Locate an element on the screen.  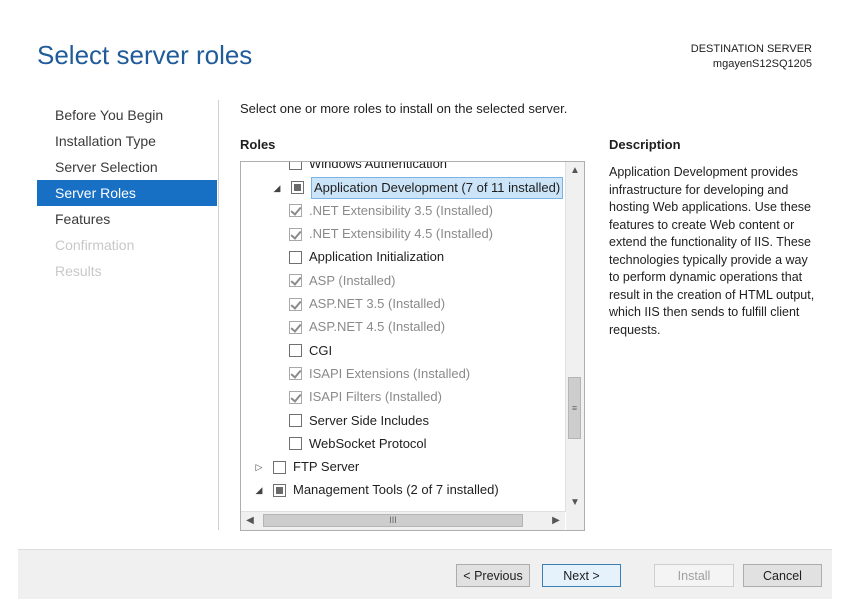
wizard-footer: < Previous Next > Install Cancel is located at coordinates (425, 574).